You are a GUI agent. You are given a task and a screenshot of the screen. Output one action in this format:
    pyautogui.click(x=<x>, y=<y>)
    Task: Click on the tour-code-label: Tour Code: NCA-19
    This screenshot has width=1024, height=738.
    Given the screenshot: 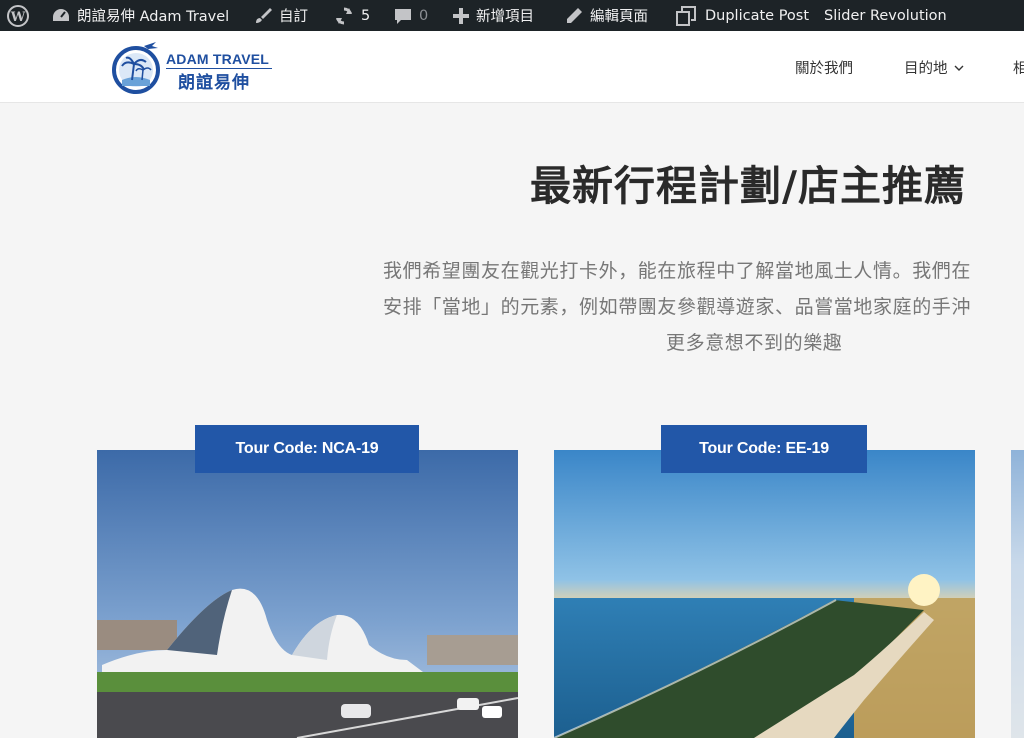 What is the action you would take?
    pyautogui.click(x=307, y=448)
    